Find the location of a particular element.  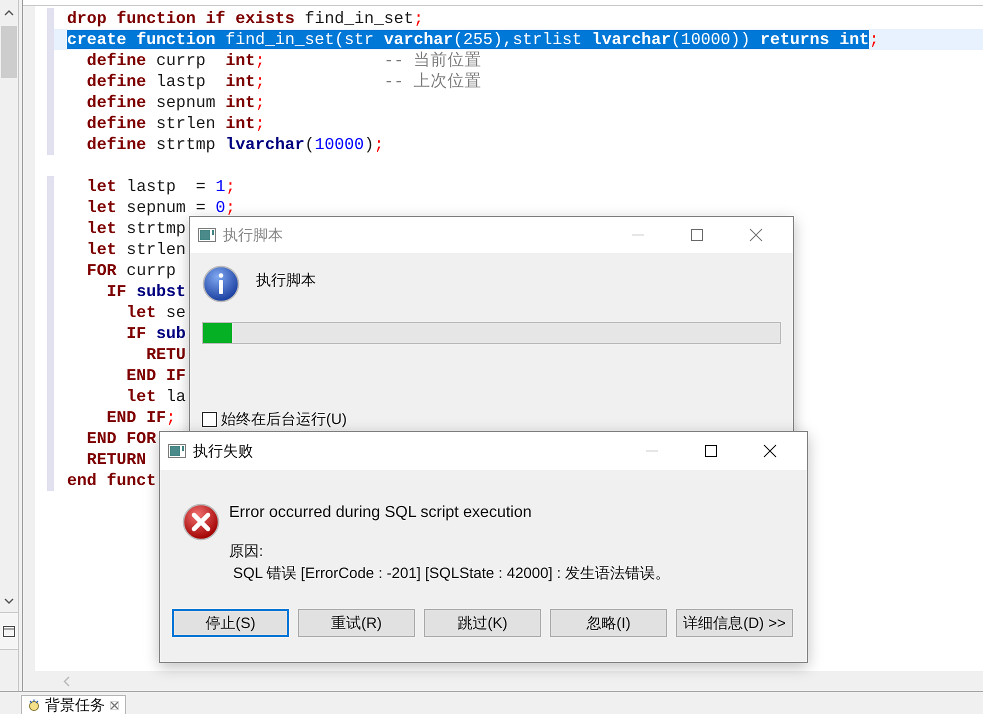

code-line: define strtmp lvarchar(10000); is located at coordinates (235, 144).